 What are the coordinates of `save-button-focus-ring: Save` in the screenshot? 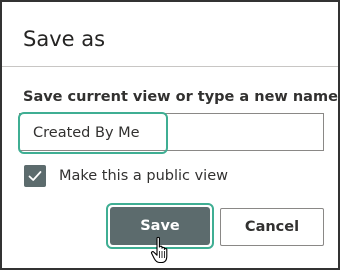 It's located at (160, 226).